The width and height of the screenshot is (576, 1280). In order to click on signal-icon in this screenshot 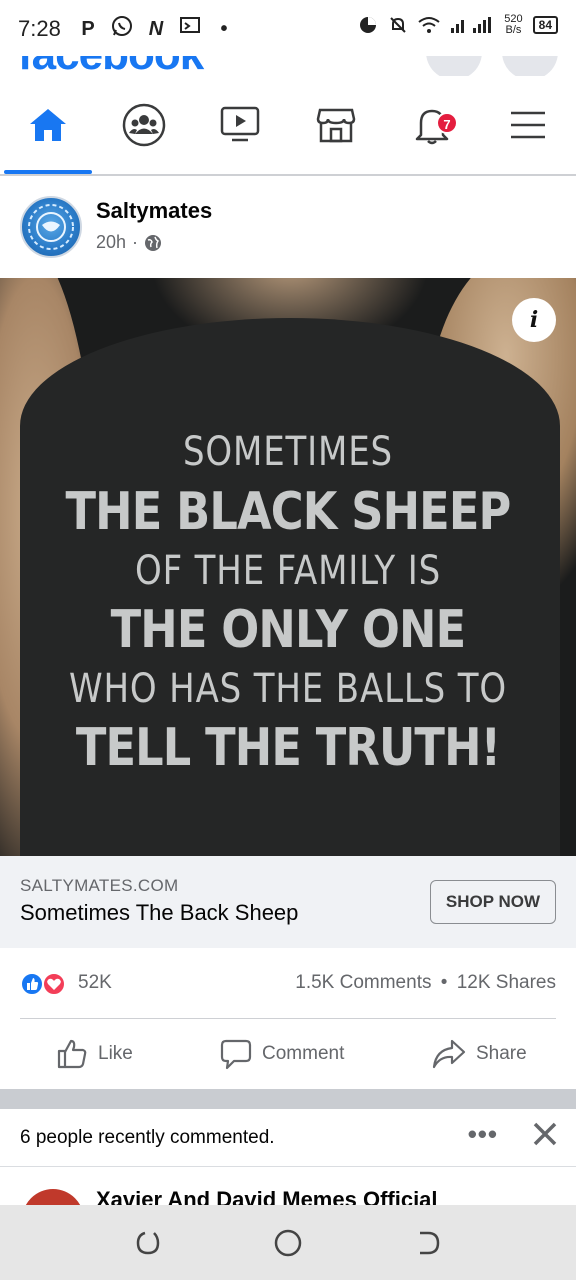, I will do `click(471, 25)`.